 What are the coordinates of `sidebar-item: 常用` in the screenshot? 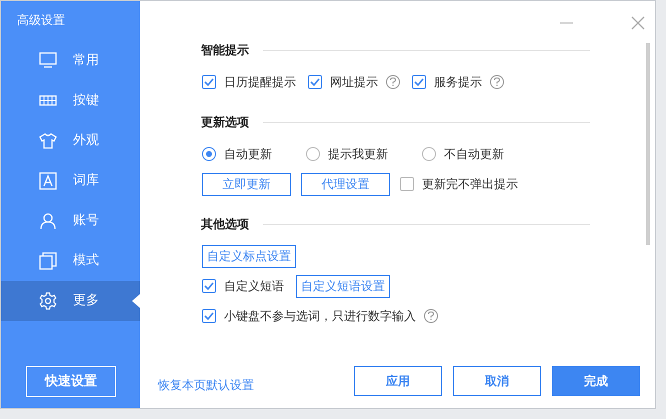 It's located at (70, 61).